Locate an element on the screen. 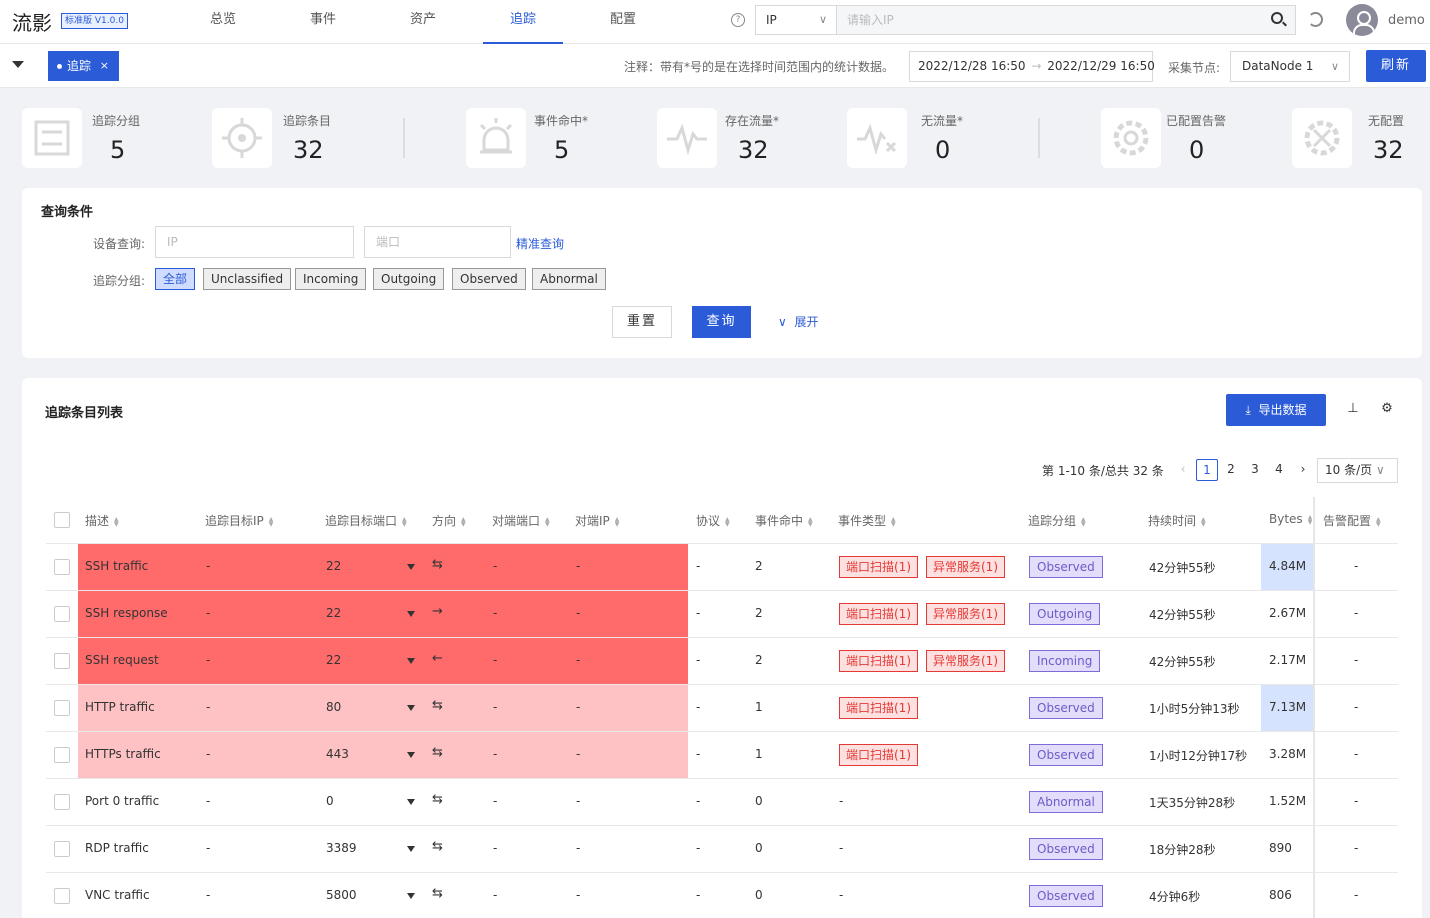 Image resolution: width=1430 pixels, height=918 pixels. group-chip-observed: Observed is located at coordinates (489, 279).